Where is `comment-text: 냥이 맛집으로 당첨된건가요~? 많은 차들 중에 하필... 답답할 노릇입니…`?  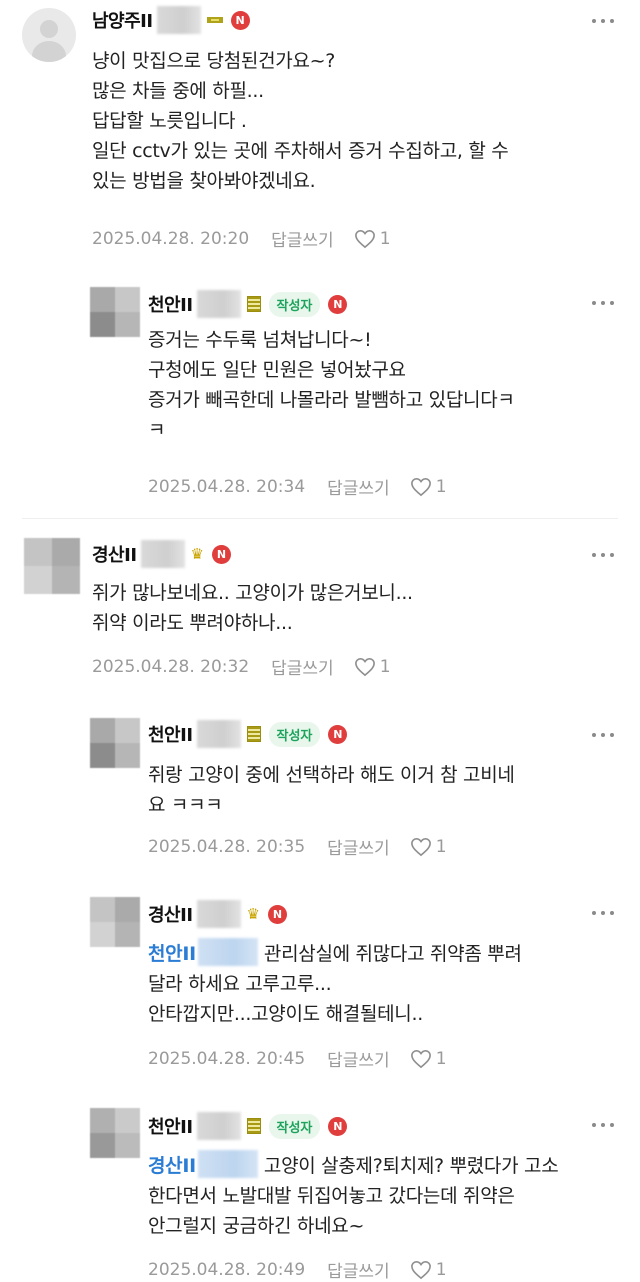 comment-text: 냥이 맛집으로 당첨된건가요~? 많은 차들 중에 하필... 답답할 노릇입니… is located at coordinates (300, 121).